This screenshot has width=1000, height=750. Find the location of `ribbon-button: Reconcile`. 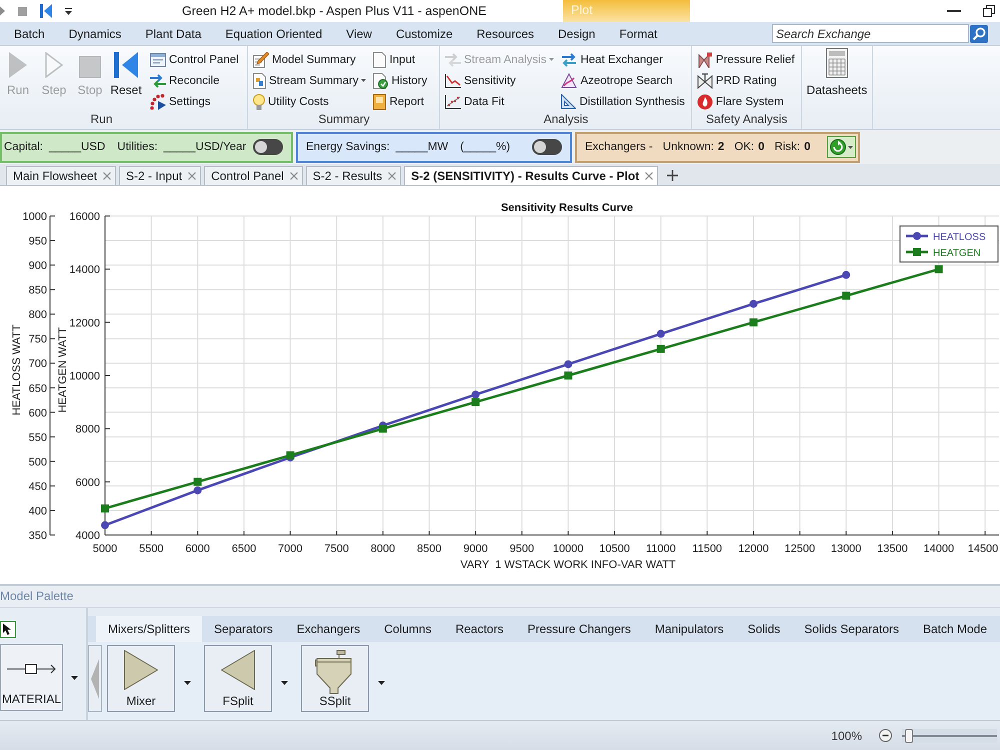

ribbon-button: Reconcile is located at coordinates (195, 80).